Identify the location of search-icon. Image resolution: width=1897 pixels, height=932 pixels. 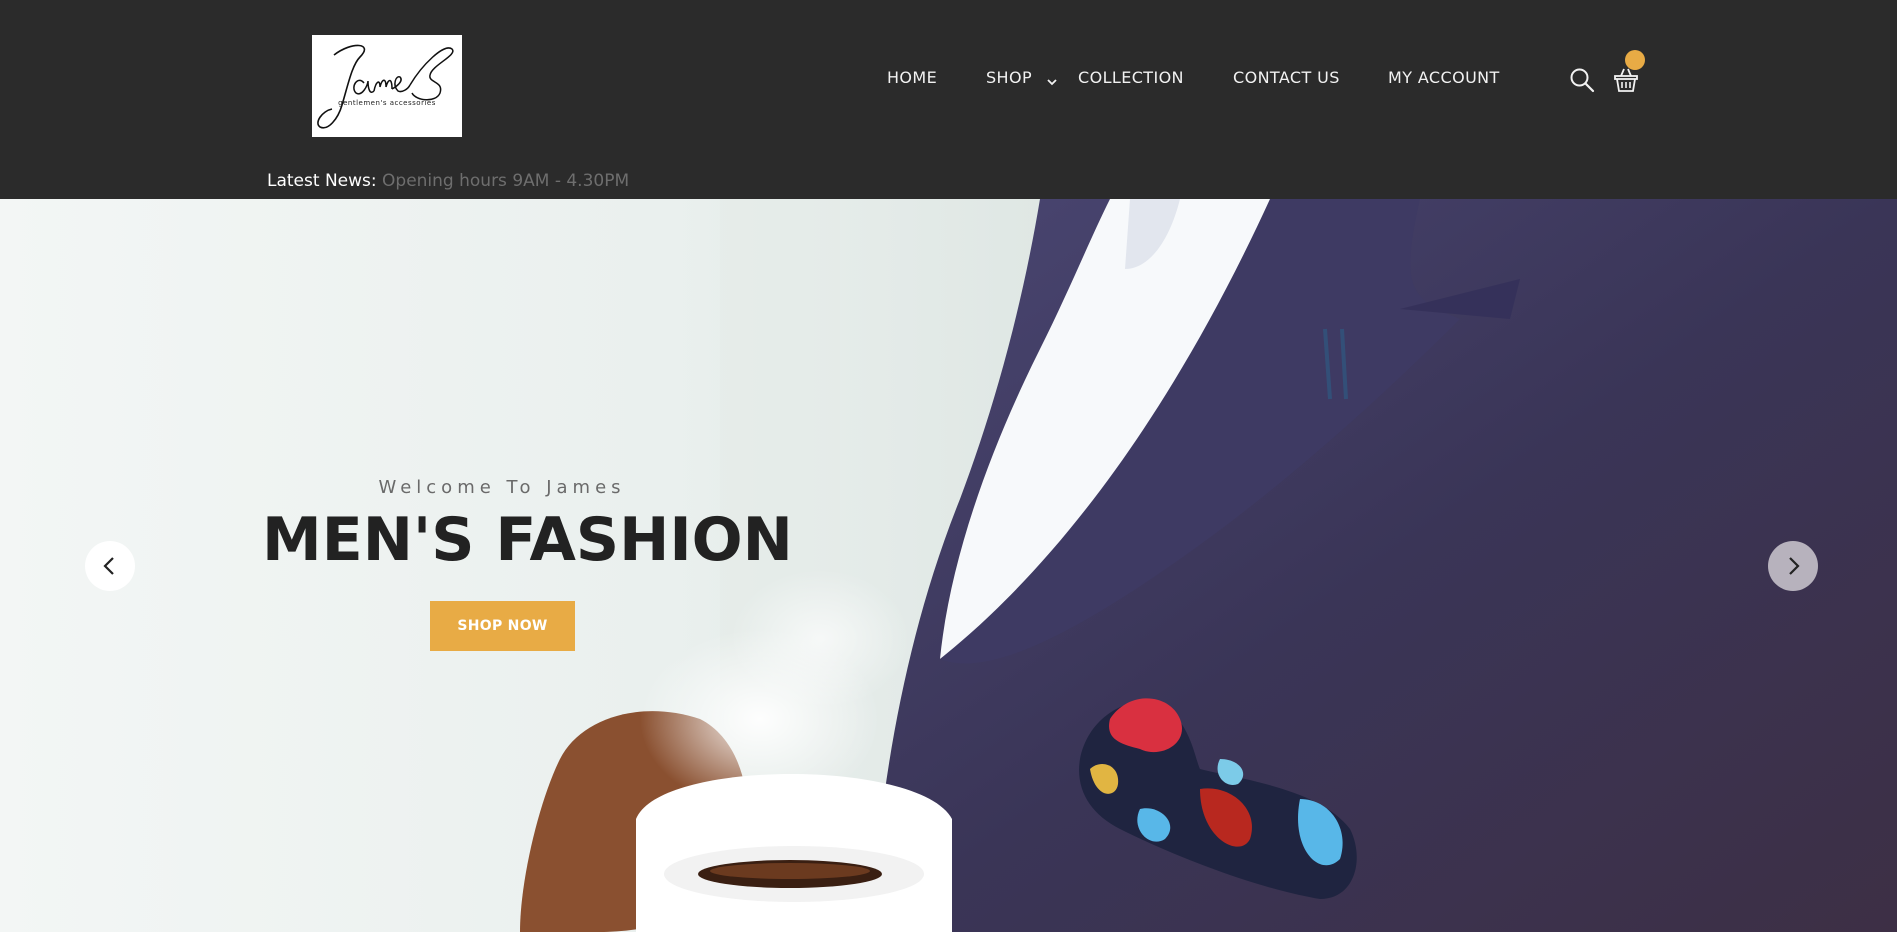
(1582, 80).